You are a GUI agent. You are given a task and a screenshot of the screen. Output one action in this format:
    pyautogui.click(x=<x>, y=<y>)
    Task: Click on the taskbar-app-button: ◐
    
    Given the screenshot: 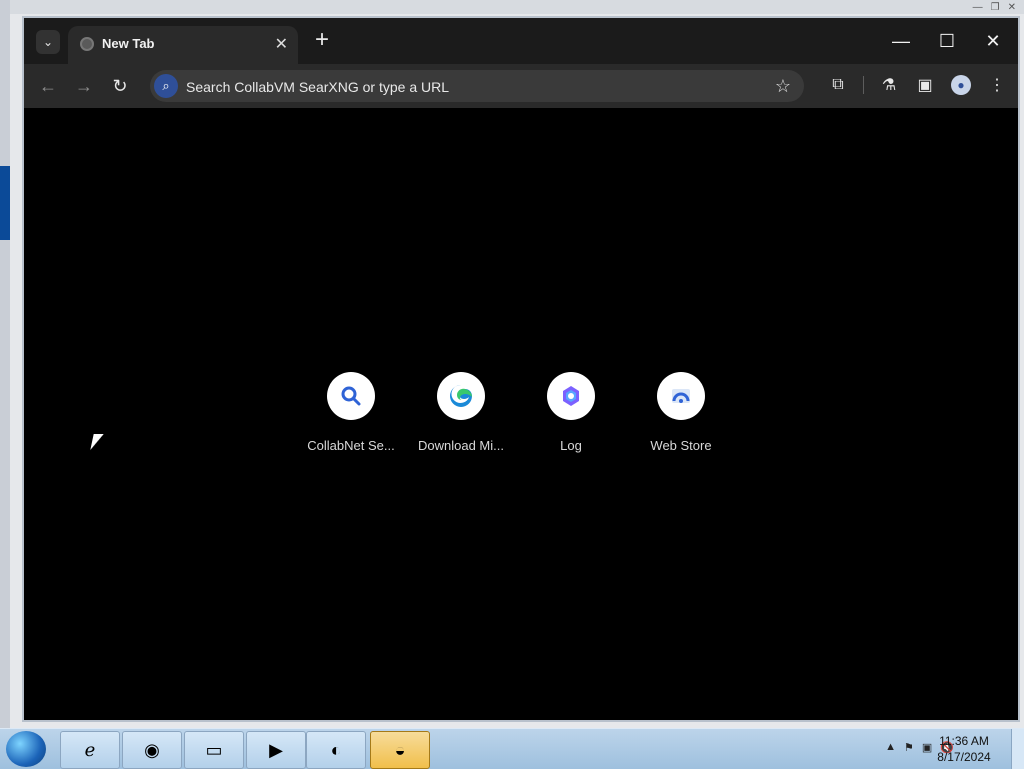 What is the action you would take?
    pyautogui.click(x=336, y=750)
    